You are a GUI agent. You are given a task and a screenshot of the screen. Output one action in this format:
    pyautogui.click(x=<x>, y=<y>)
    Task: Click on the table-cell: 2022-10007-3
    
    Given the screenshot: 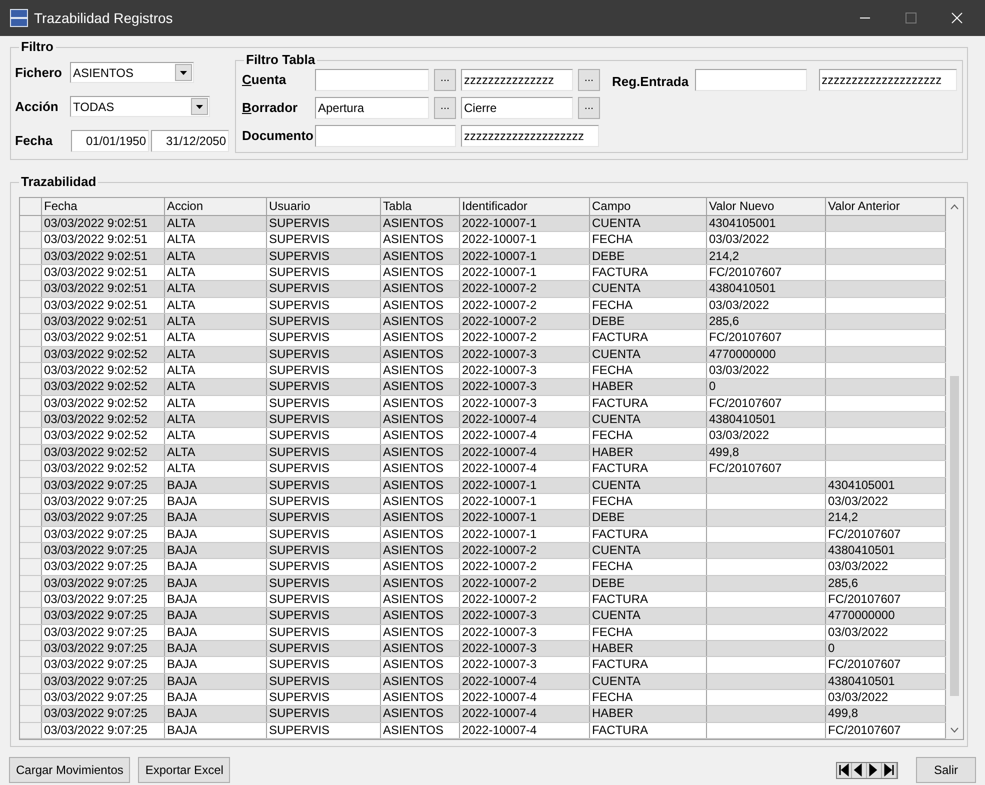 What is the action you would take?
    pyautogui.click(x=525, y=665)
    